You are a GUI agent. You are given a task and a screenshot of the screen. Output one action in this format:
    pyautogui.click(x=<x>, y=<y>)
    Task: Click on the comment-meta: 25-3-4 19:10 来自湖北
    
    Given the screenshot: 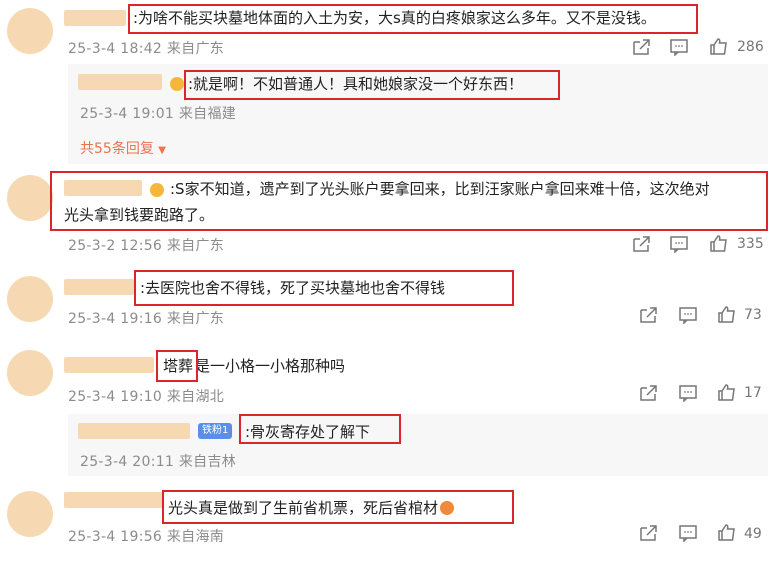 What is the action you would take?
    pyautogui.click(x=146, y=397)
    